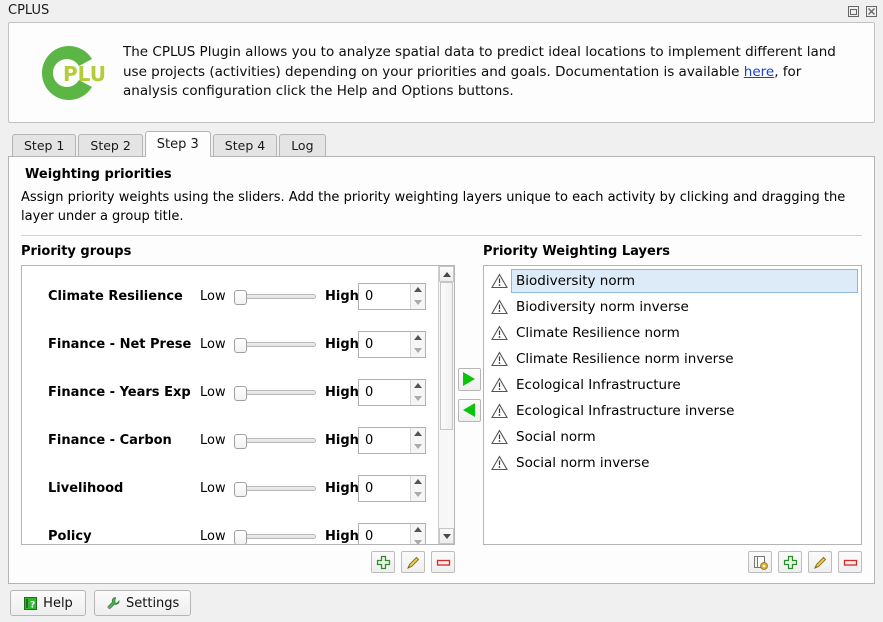  I want to click on documentation-link: here, so click(759, 72).